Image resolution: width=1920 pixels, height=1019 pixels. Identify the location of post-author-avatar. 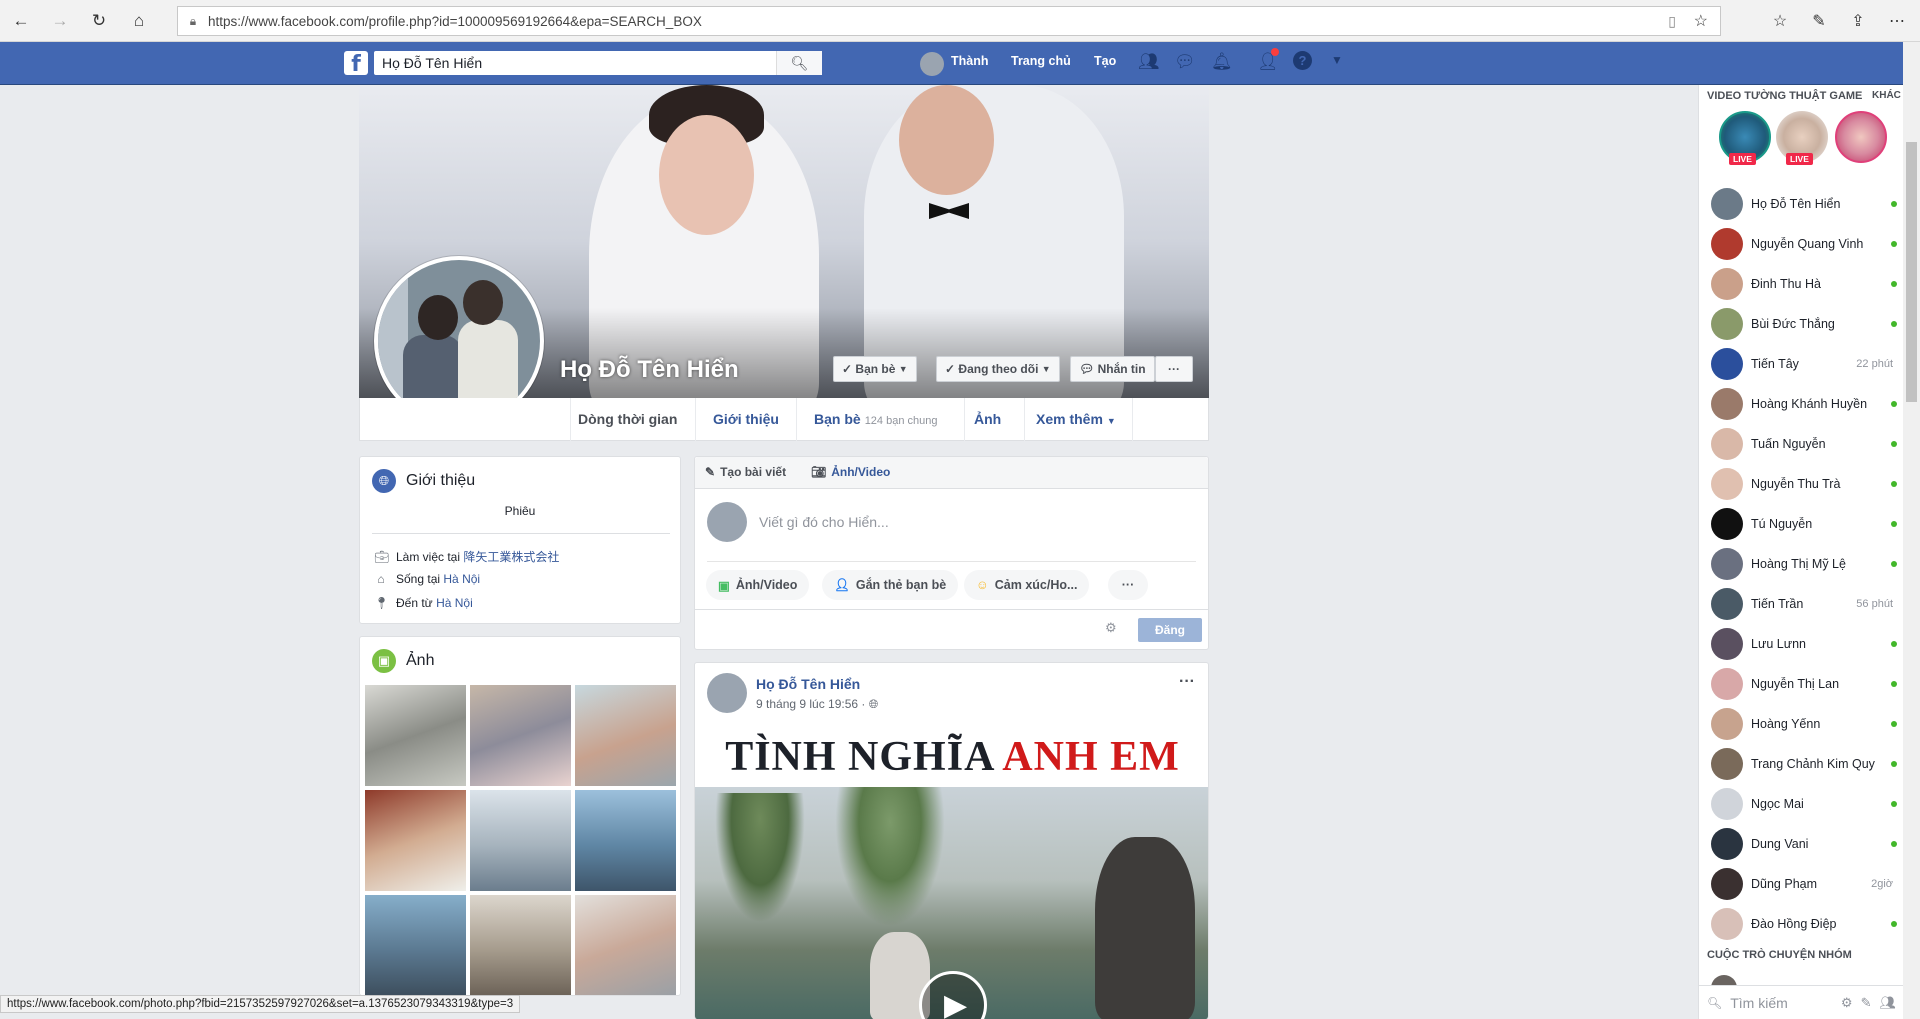
(727, 693).